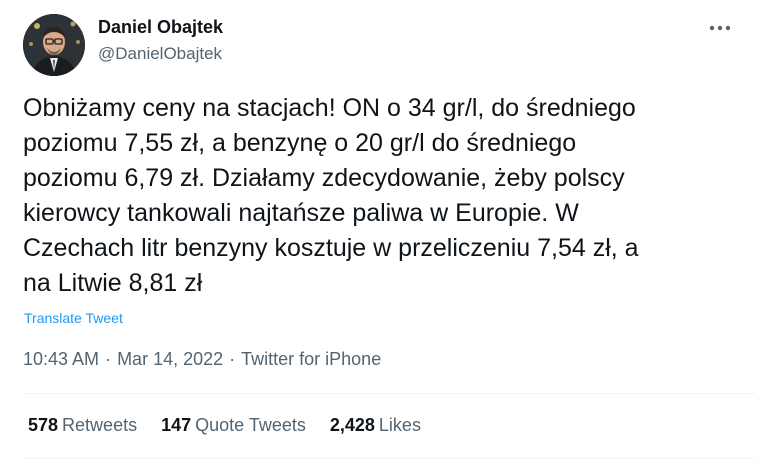 This screenshot has height=476, width=776. I want to click on likes-count: 2,428, so click(352, 425).